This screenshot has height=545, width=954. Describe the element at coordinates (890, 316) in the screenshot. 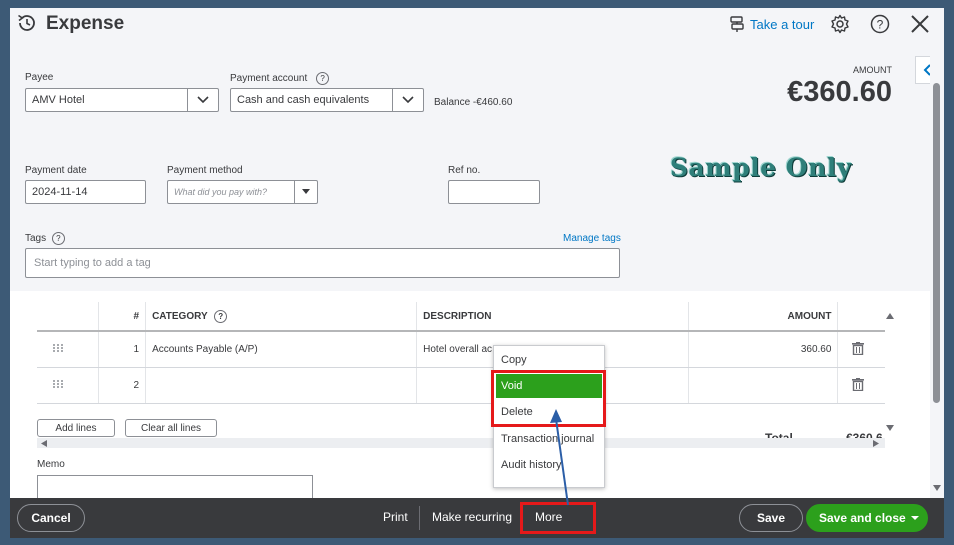

I see `scroll-up-arrow-icon` at that location.